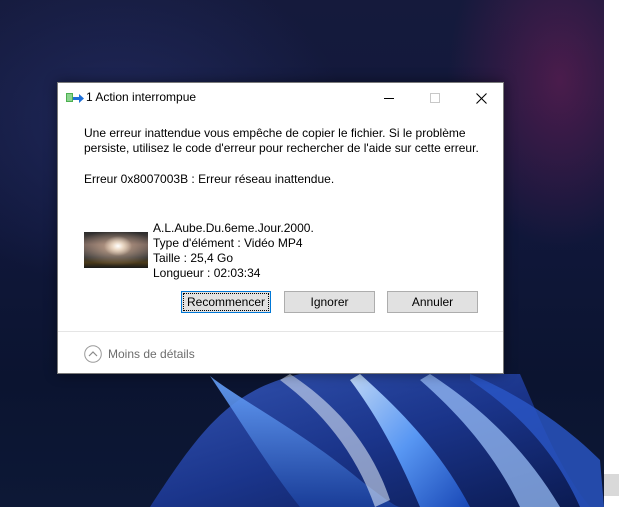 This screenshot has height=507, width=619. What do you see at coordinates (432, 302) in the screenshot?
I see `cancel-button: Annuler` at bounding box center [432, 302].